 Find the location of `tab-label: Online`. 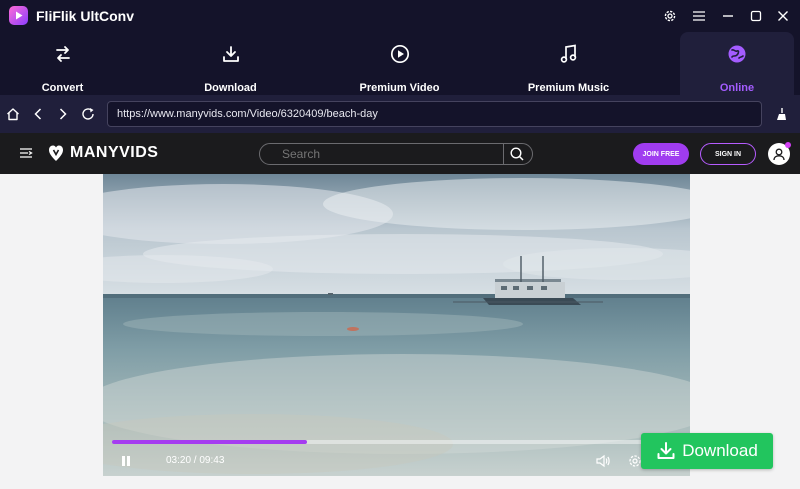

tab-label: Online is located at coordinates (737, 88).